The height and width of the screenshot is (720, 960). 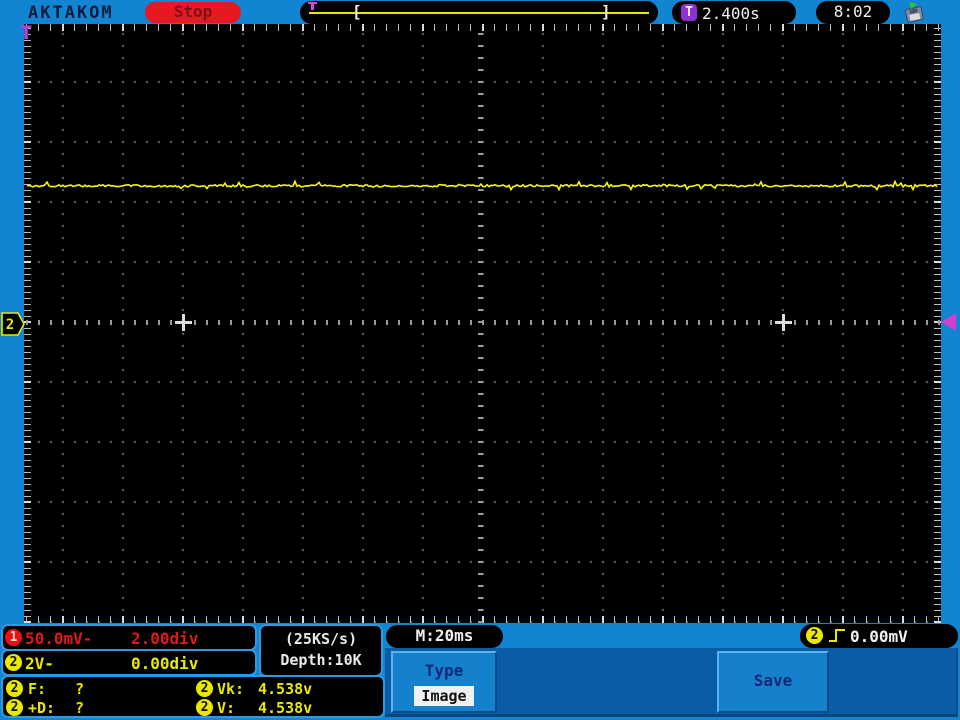 I want to click on brand-logo: AKTAKOM, so click(x=71, y=13).